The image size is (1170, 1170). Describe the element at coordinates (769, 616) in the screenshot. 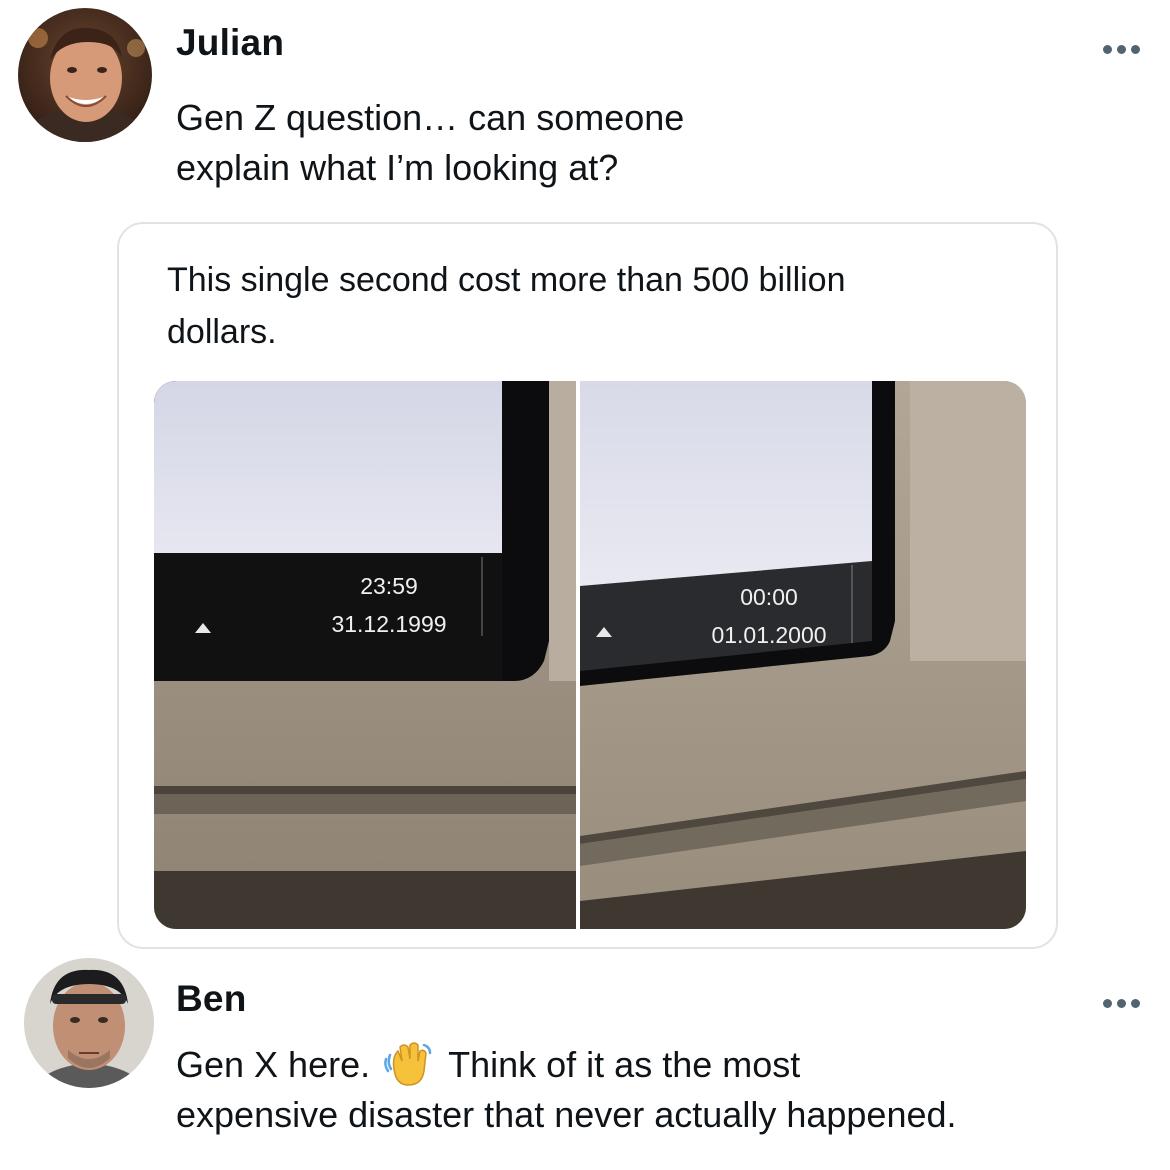

I see `taskbar-clock: 00:00 01.01.2000` at that location.